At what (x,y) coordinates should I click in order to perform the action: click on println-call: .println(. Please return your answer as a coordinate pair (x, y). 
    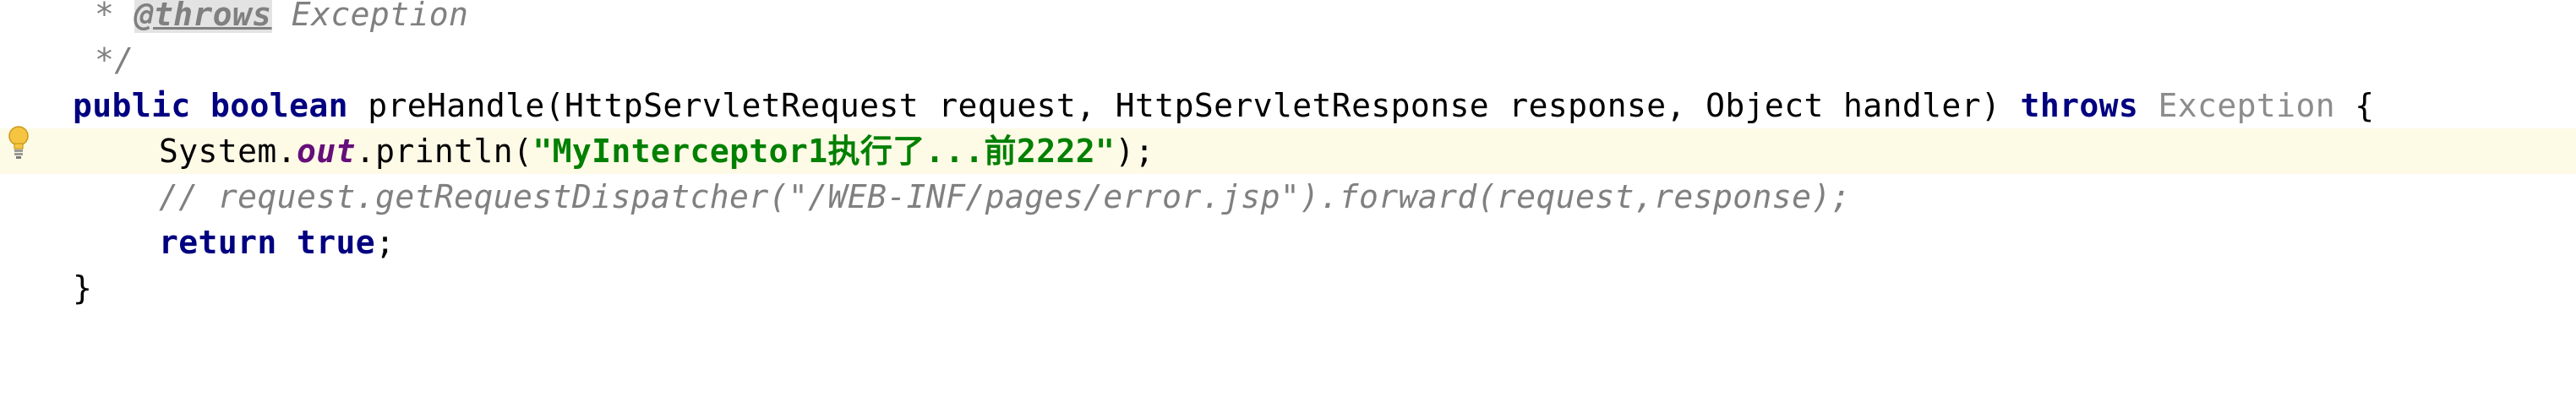
    Looking at the image, I should click on (444, 151).